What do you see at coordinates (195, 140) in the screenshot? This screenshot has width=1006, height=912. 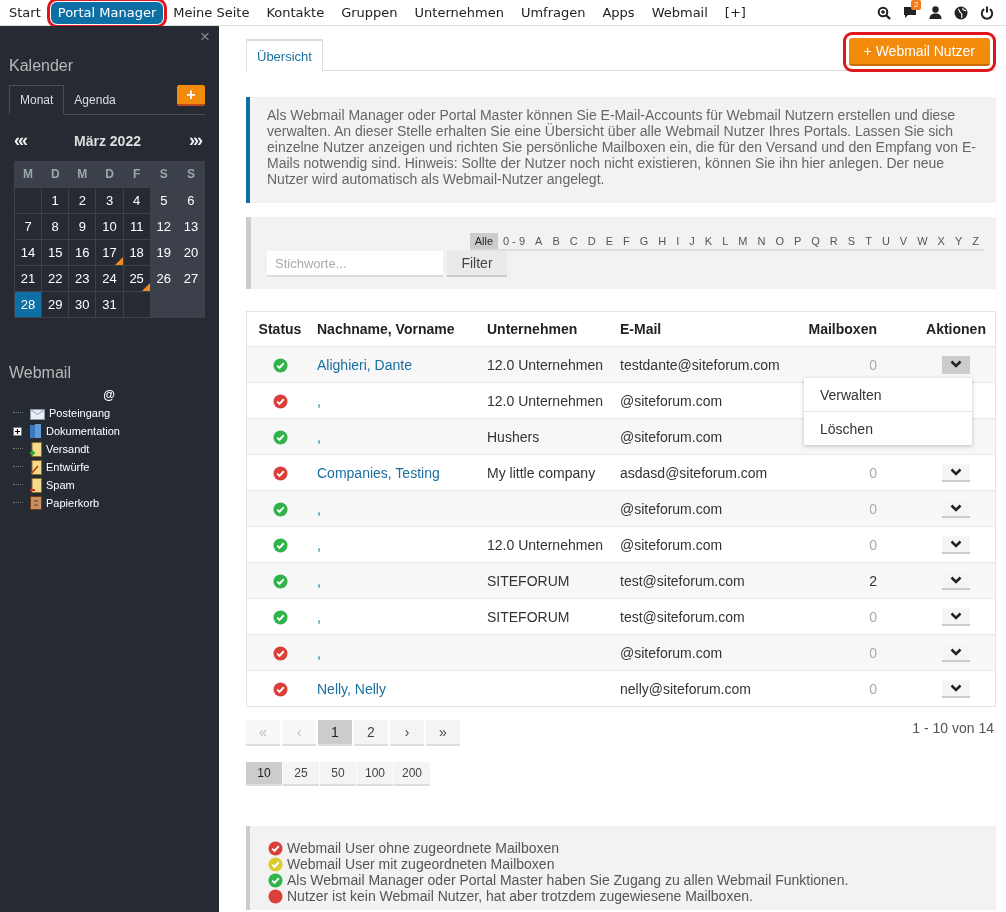 I see `next-month-button: ›»` at bounding box center [195, 140].